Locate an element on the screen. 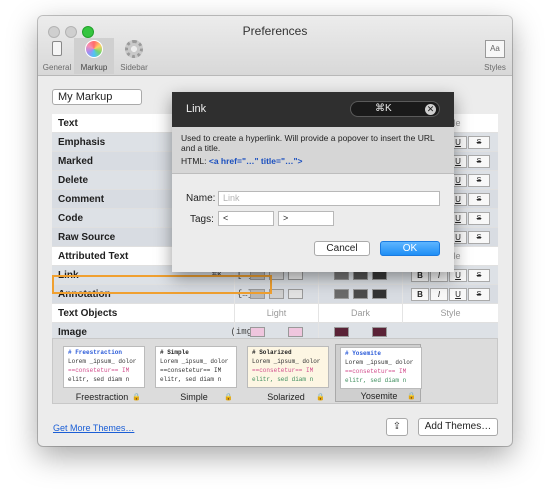 The width and height of the screenshot is (550, 503). toolbar-styles: Aa Styles is located at coordinates (495, 56).